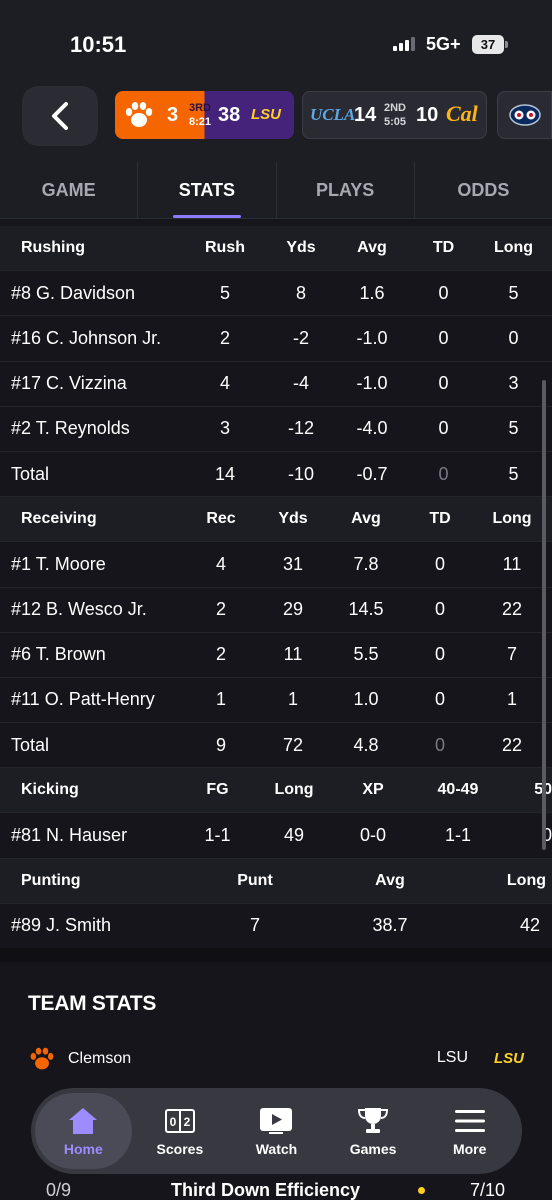  I want to click on table-row: #11 O. Patt-Henry 1 1 1.0 0 1, so click(276, 700).